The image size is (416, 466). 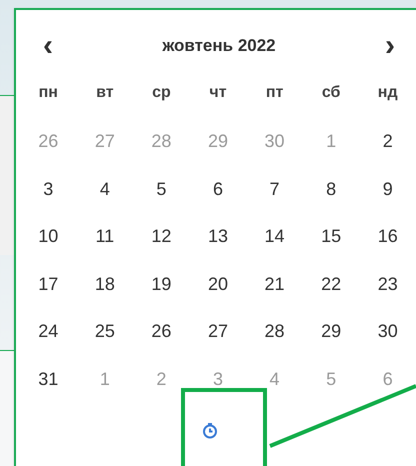 What do you see at coordinates (387, 142) in the screenshot?
I see `calendar-day: 2` at bounding box center [387, 142].